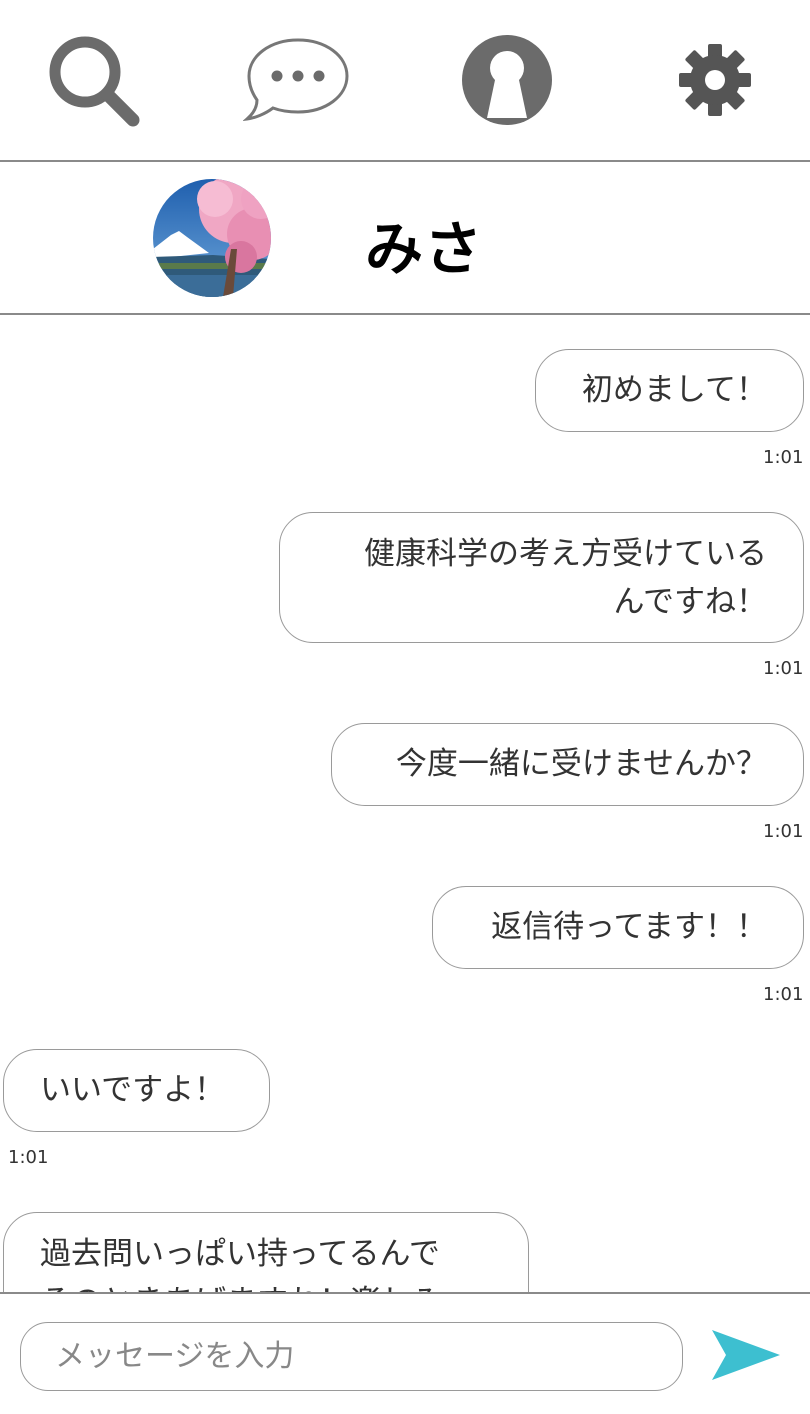  I want to click on contact-name: みさ, so click(424, 249).